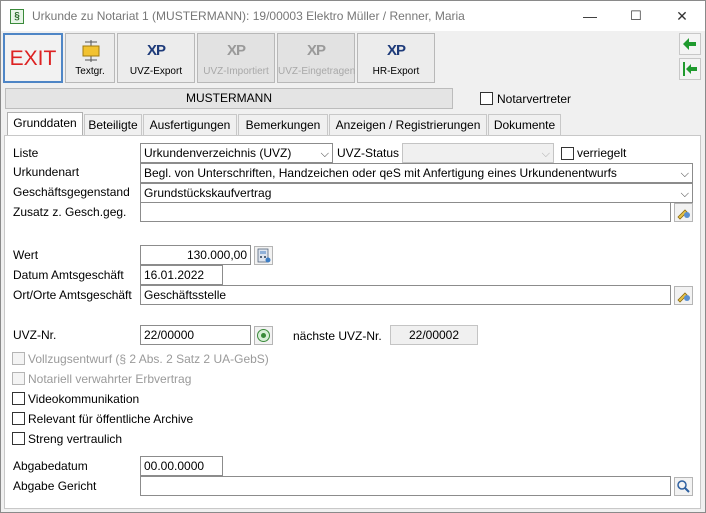  I want to click on exit-button: EXIT, so click(33, 58).